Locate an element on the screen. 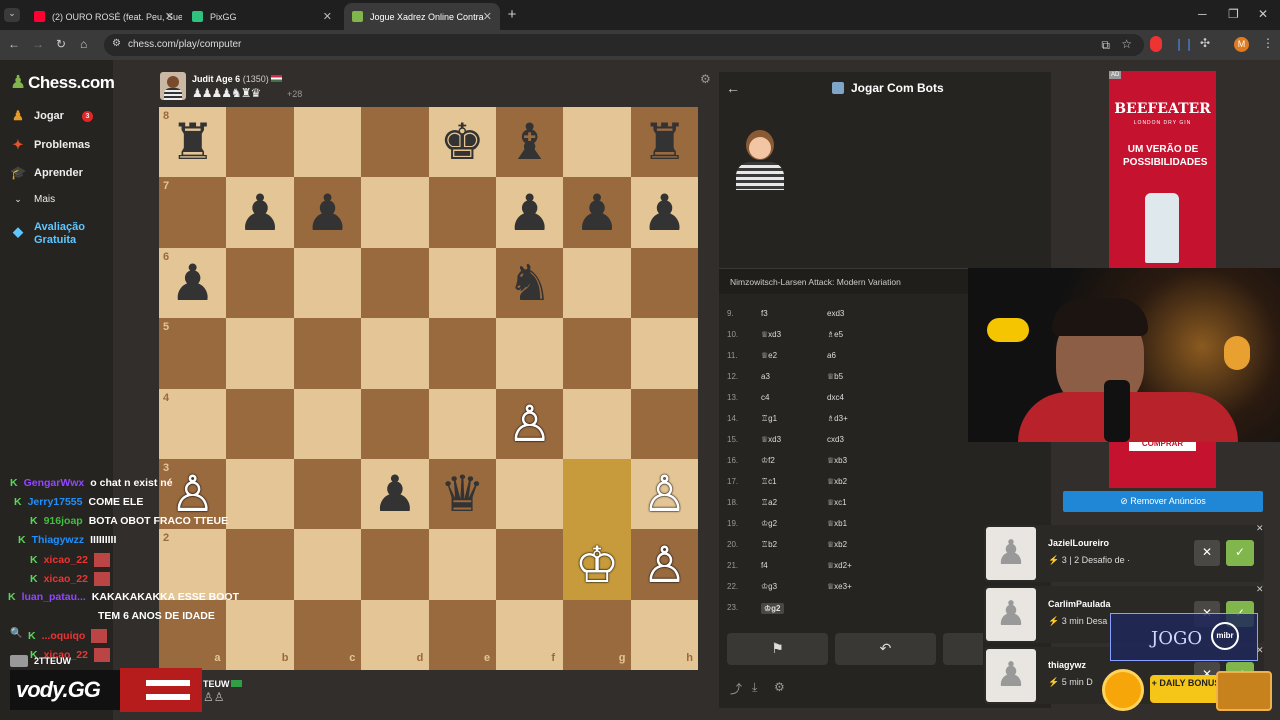 This screenshot has height=720, width=1280. square-d2 is located at coordinates (395, 564).